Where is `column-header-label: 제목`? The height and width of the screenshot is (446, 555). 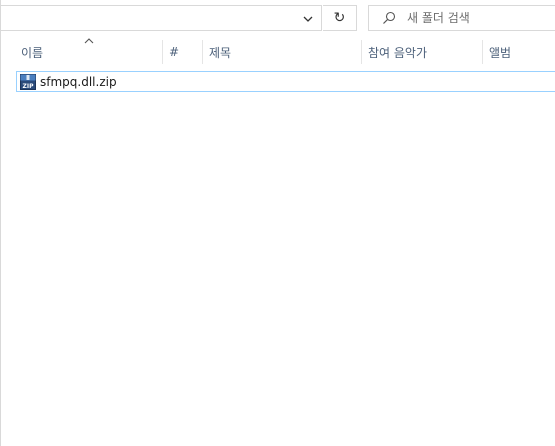 column-header-label: 제목 is located at coordinates (220, 52).